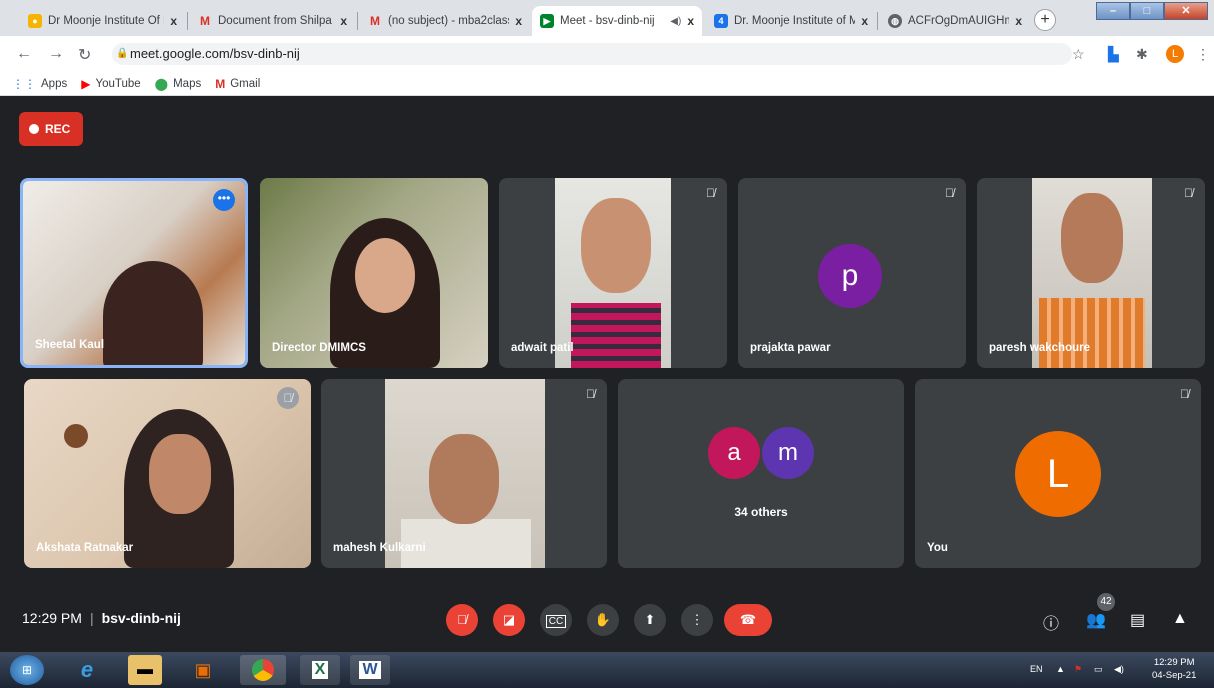 Image resolution: width=1214 pixels, height=688 pixels. Describe the element at coordinates (462, 620) in the screenshot. I see `mic-toggle-button: 🎙̸` at that location.